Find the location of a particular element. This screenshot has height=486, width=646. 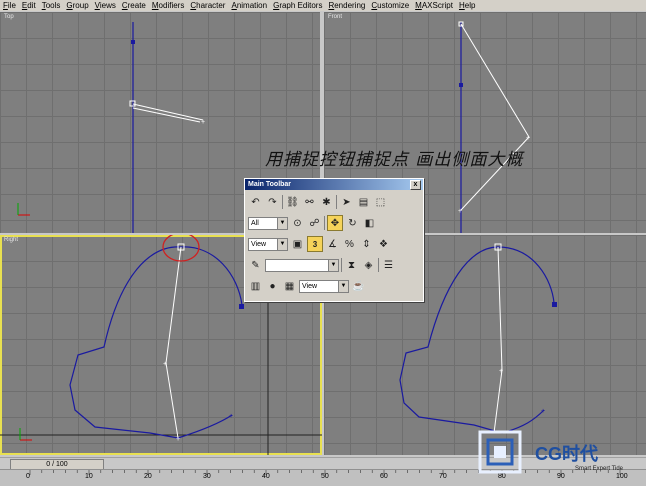

select-and-scale-icon: ◧ is located at coordinates (369, 223).